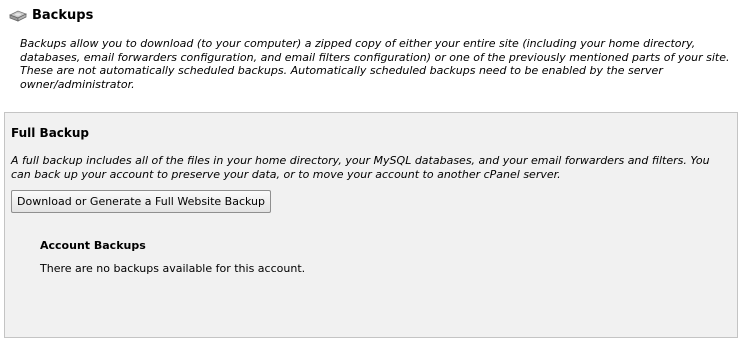 The width and height of the screenshot is (744, 351). I want to click on backups-header: Backups, so click(50, 15).